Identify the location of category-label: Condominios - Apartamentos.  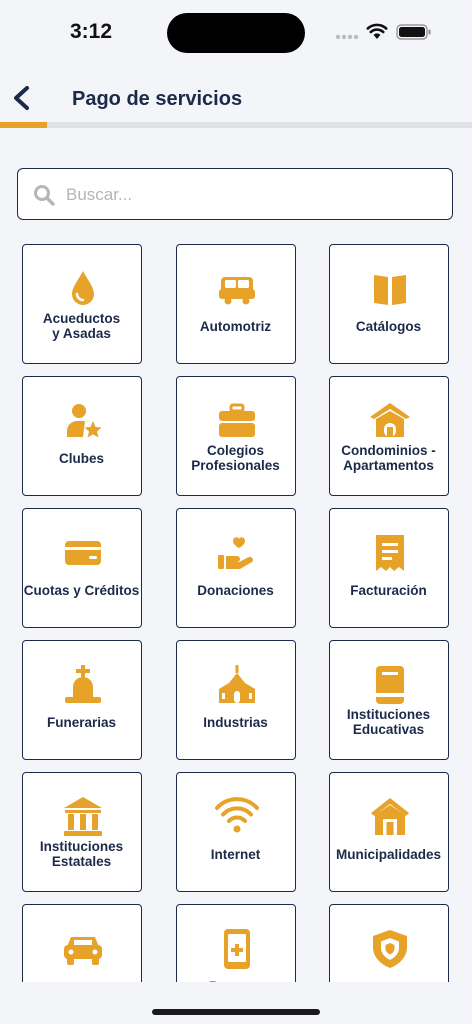
(388, 458).